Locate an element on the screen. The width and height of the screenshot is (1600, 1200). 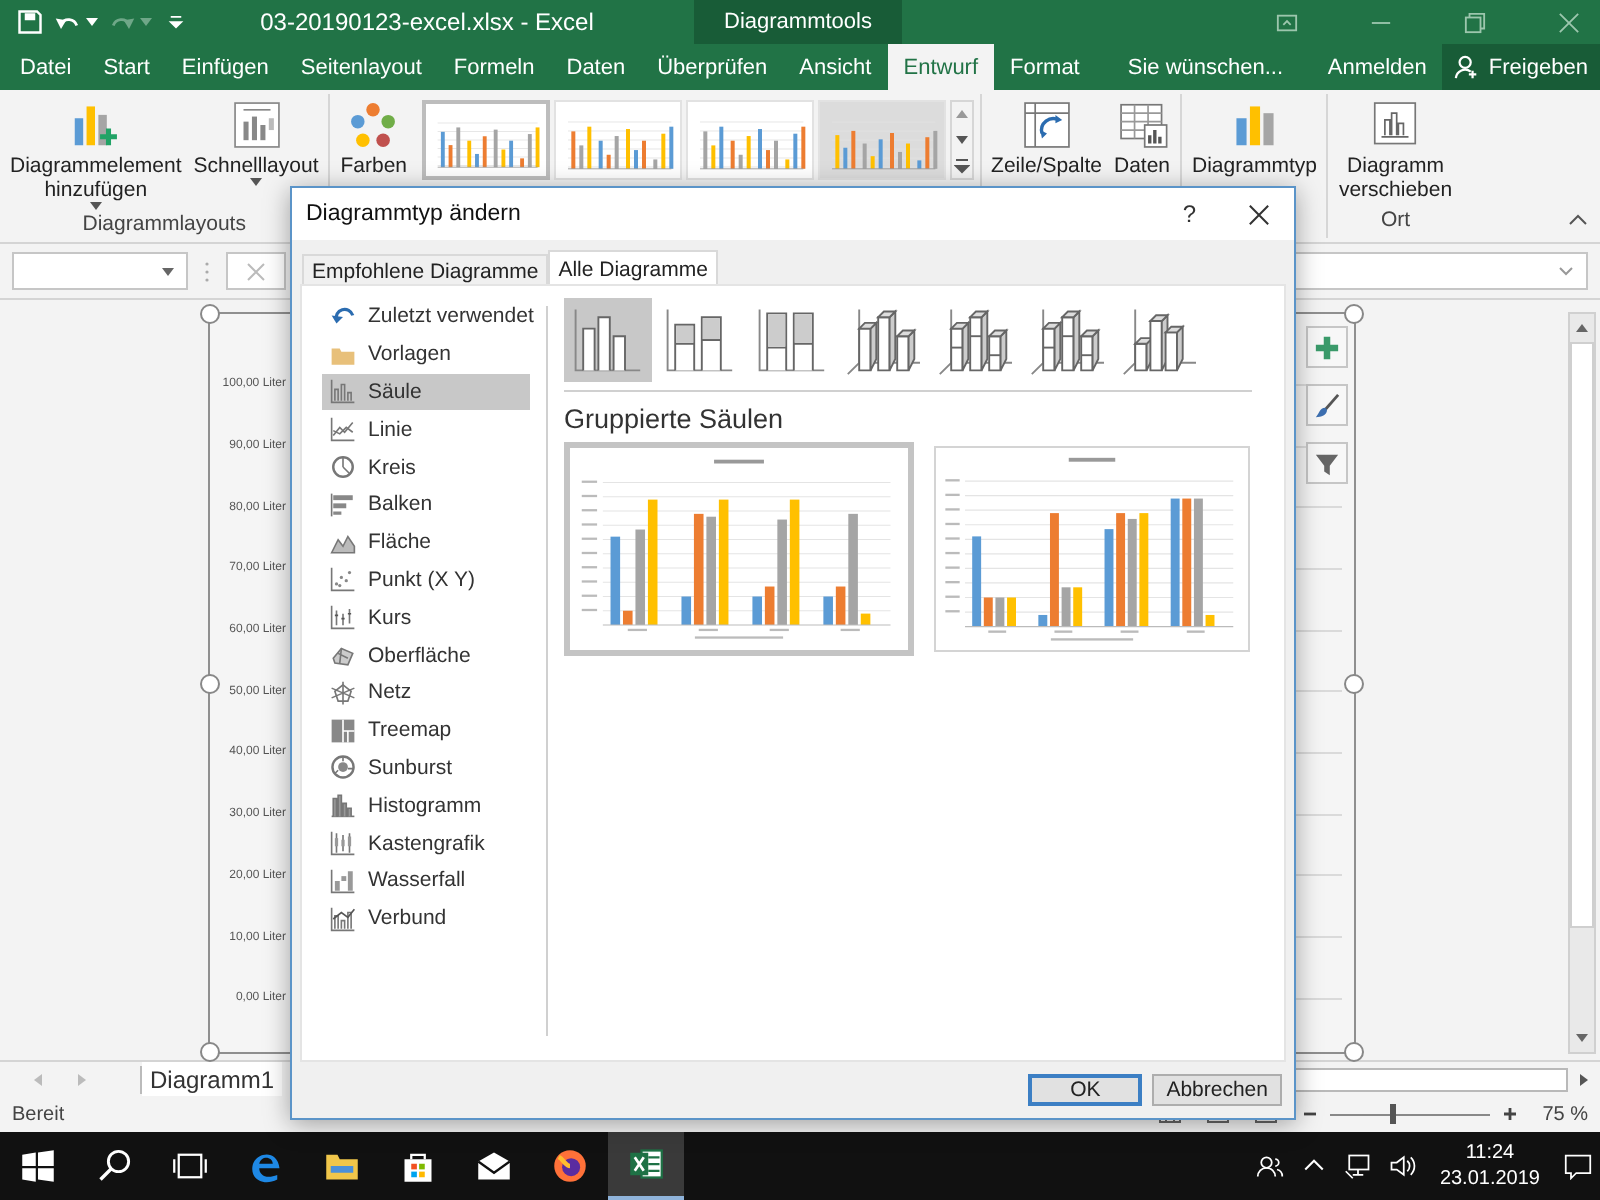
chart-category-item: Kreis is located at coordinates (426, 467).